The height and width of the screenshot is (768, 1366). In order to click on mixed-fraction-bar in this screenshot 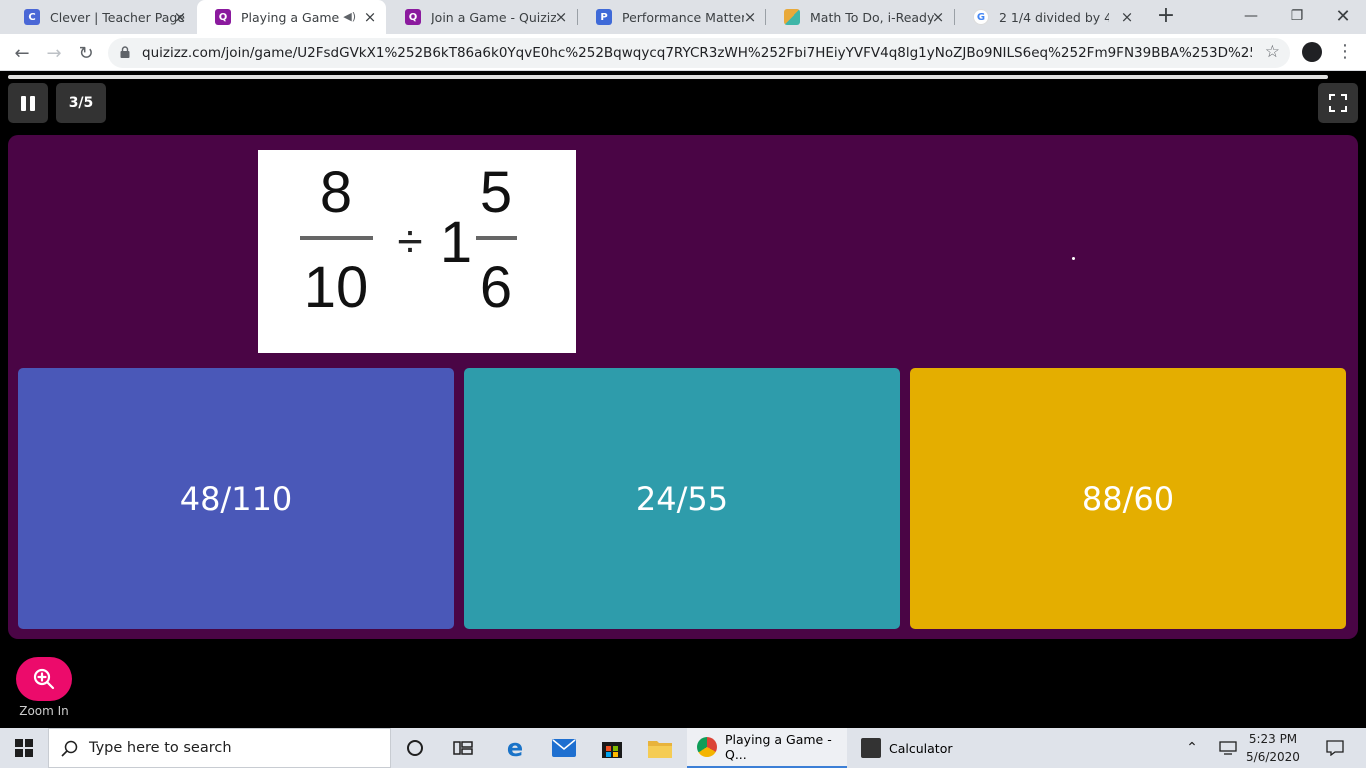, I will do `click(496, 238)`.